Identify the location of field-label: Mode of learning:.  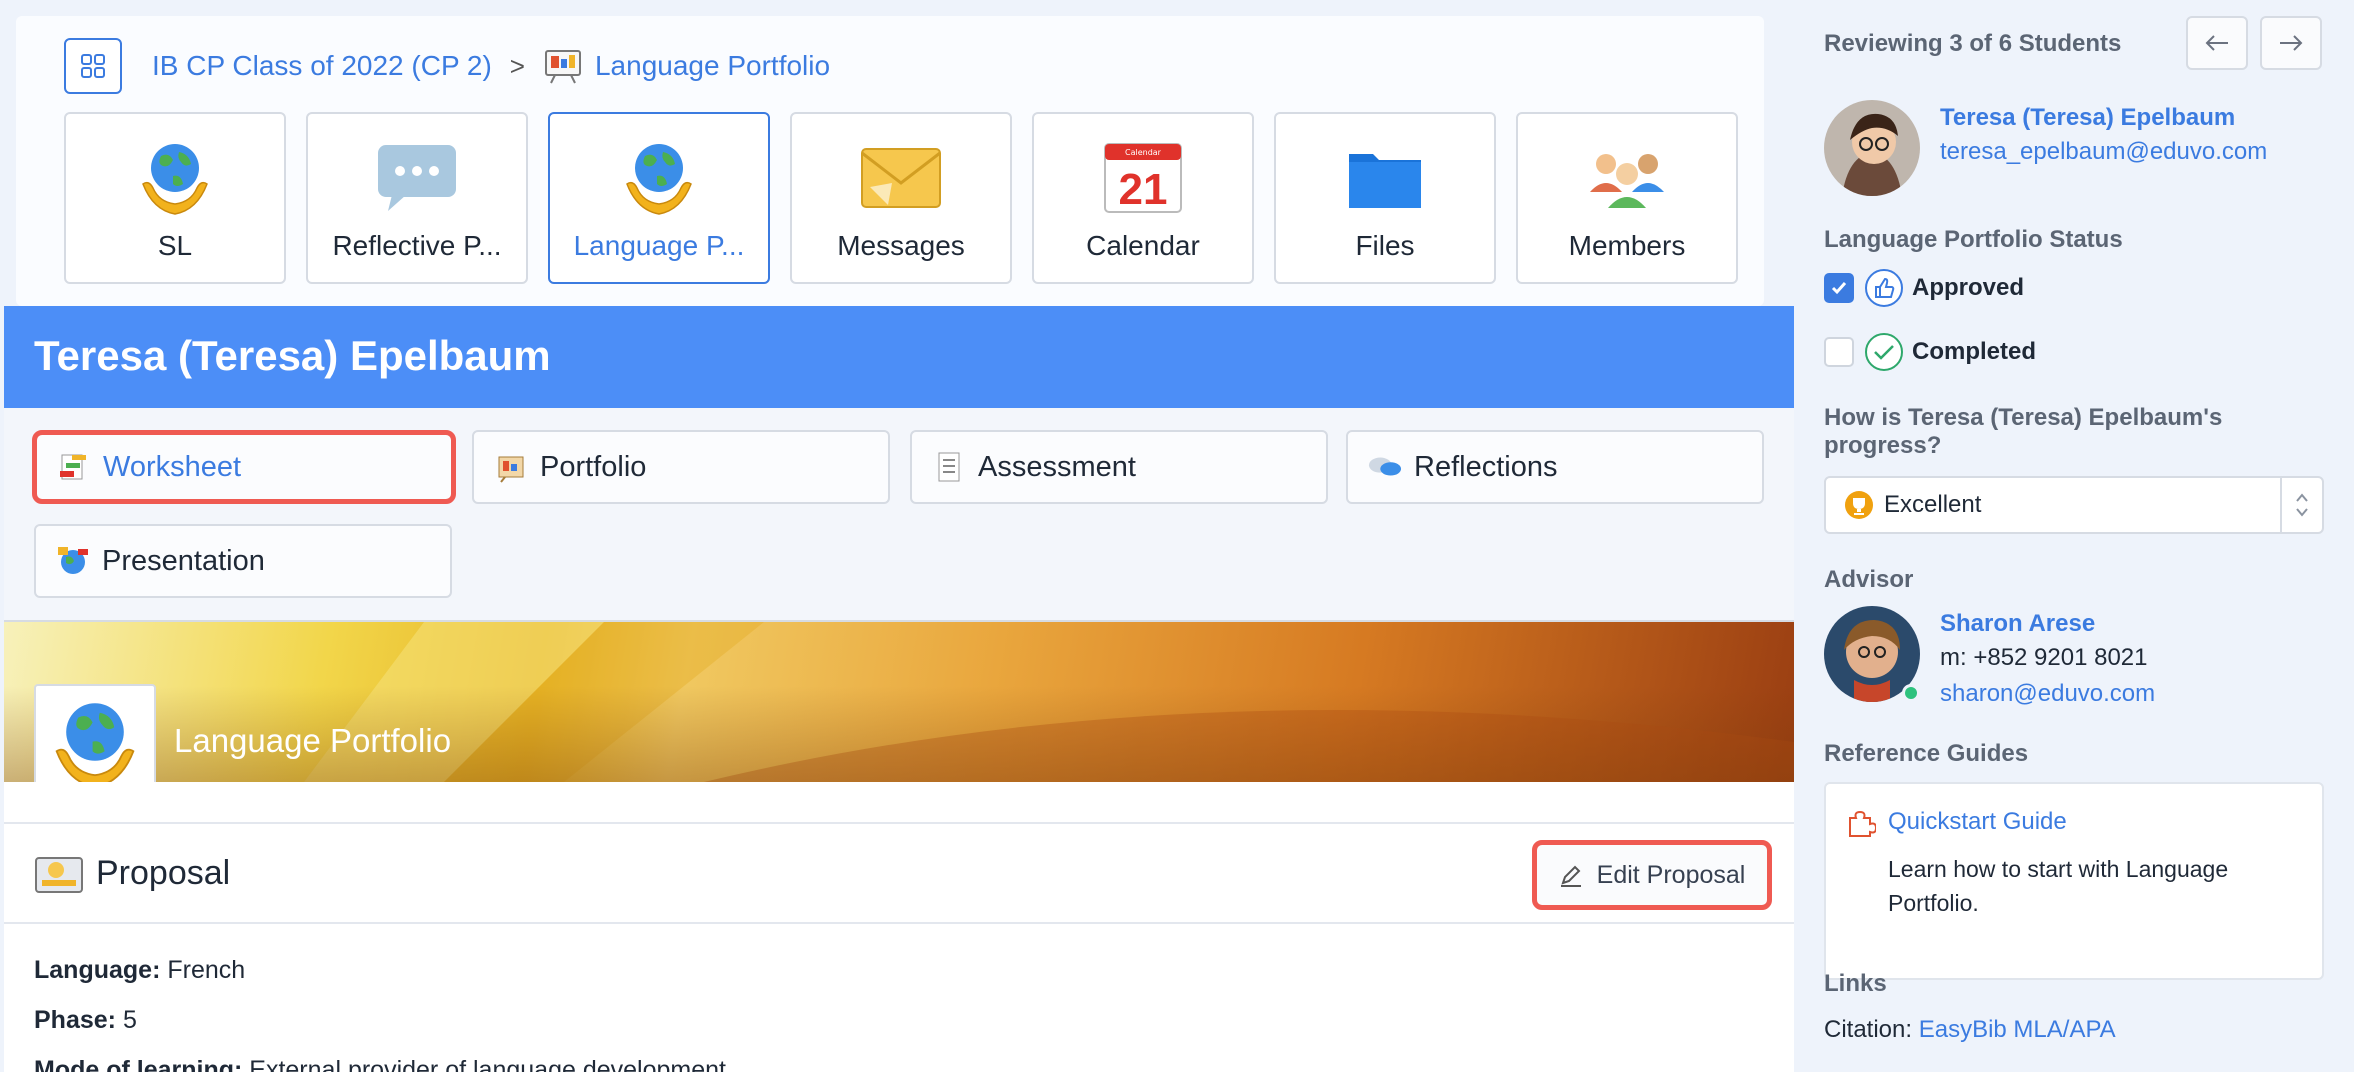
(138, 1064).